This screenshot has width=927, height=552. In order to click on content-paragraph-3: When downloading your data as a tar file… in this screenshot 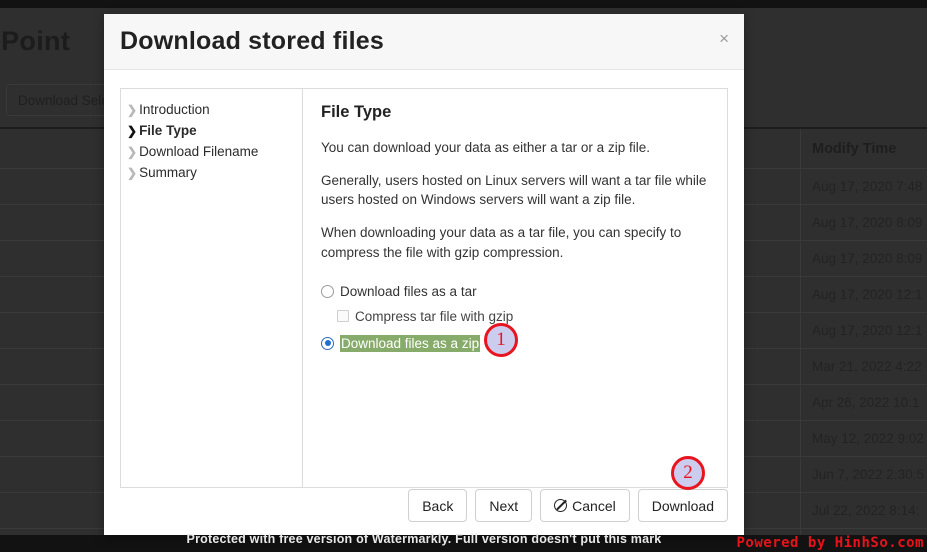, I will do `click(501, 242)`.